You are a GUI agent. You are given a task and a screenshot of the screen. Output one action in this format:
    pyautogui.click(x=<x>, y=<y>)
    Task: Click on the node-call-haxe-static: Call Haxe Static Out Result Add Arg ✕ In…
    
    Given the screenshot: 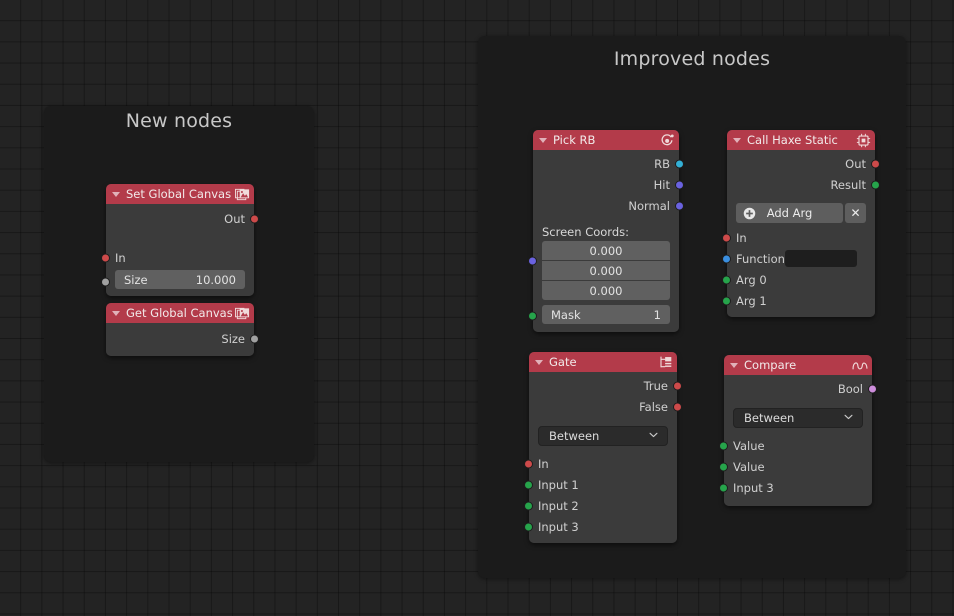 What is the action you would take?
    pyautogui.click(x=801, y=223)
    